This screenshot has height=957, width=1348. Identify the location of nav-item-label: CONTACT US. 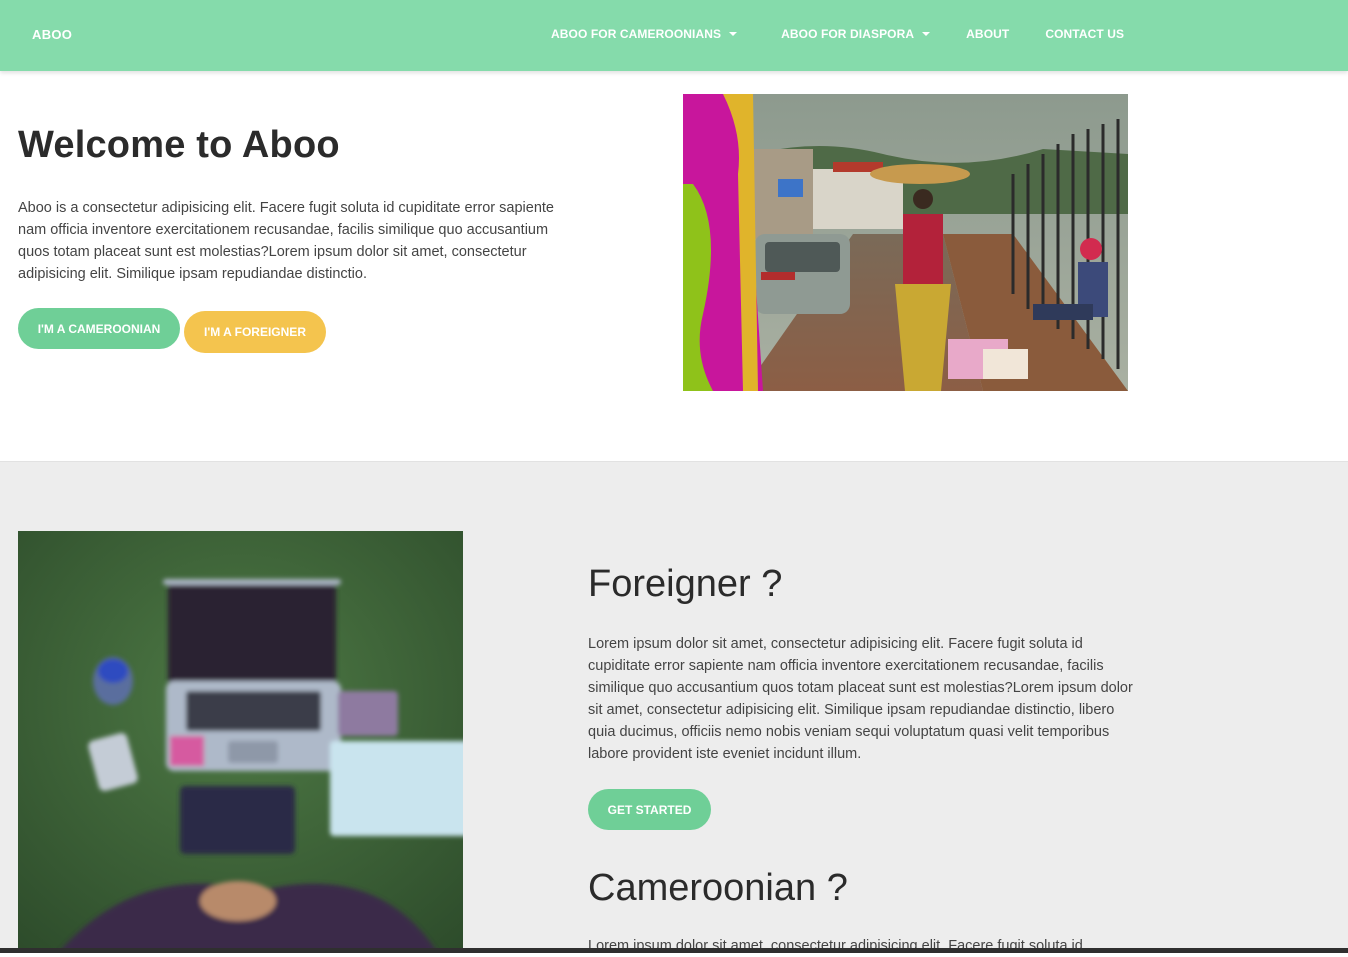
(1085, 34).